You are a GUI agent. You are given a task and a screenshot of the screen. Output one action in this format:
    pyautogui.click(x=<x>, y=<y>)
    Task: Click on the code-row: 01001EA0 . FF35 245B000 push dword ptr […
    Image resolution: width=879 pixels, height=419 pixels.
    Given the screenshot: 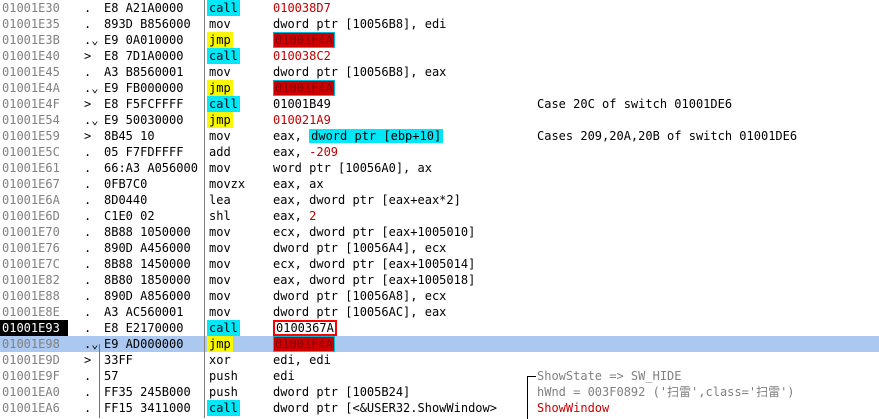 What is the action you would take?
    pyautogui.click(x=439, y=392)
    